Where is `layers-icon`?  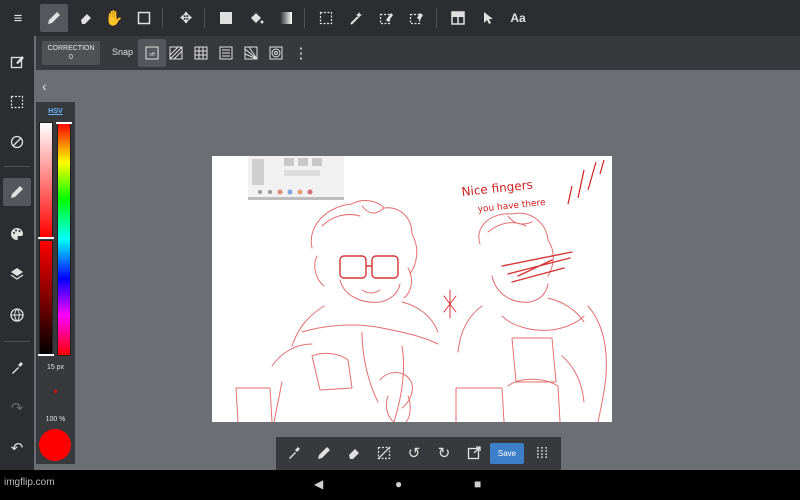 layers-icon is located at coordinates (17, 274).